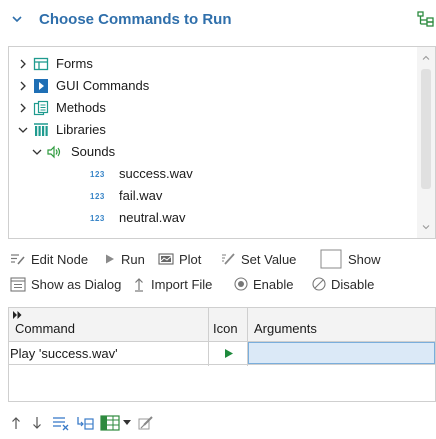  I want to click on disable-button: Disable, so click(343, 284).